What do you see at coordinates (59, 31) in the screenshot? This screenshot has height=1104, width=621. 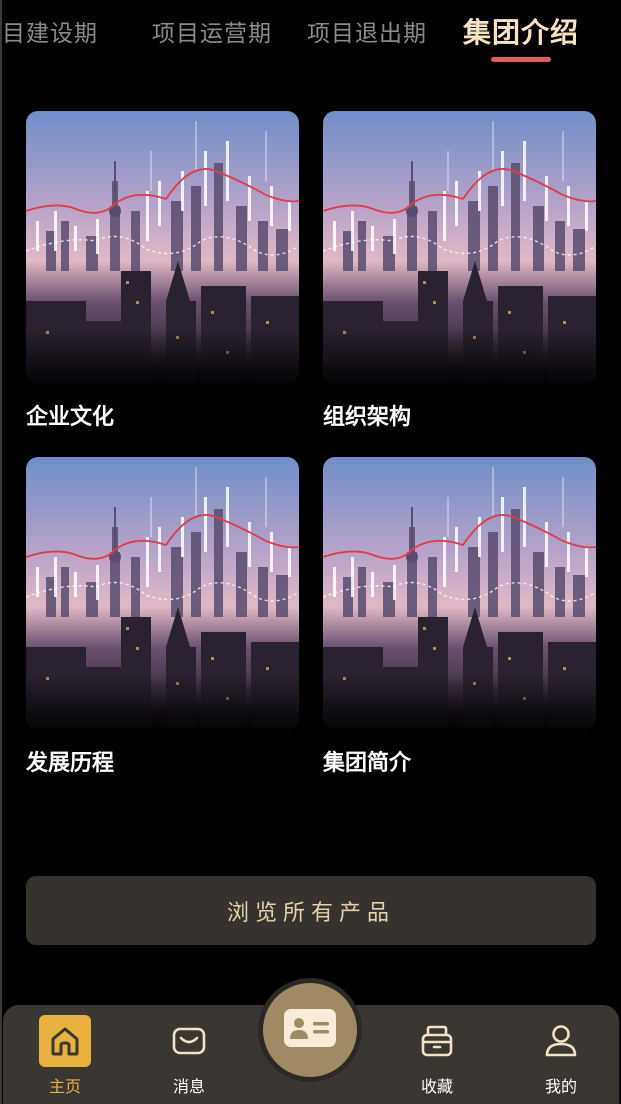 I see `tab-construction-period: 目建设期` at bounding box center [59, 31].